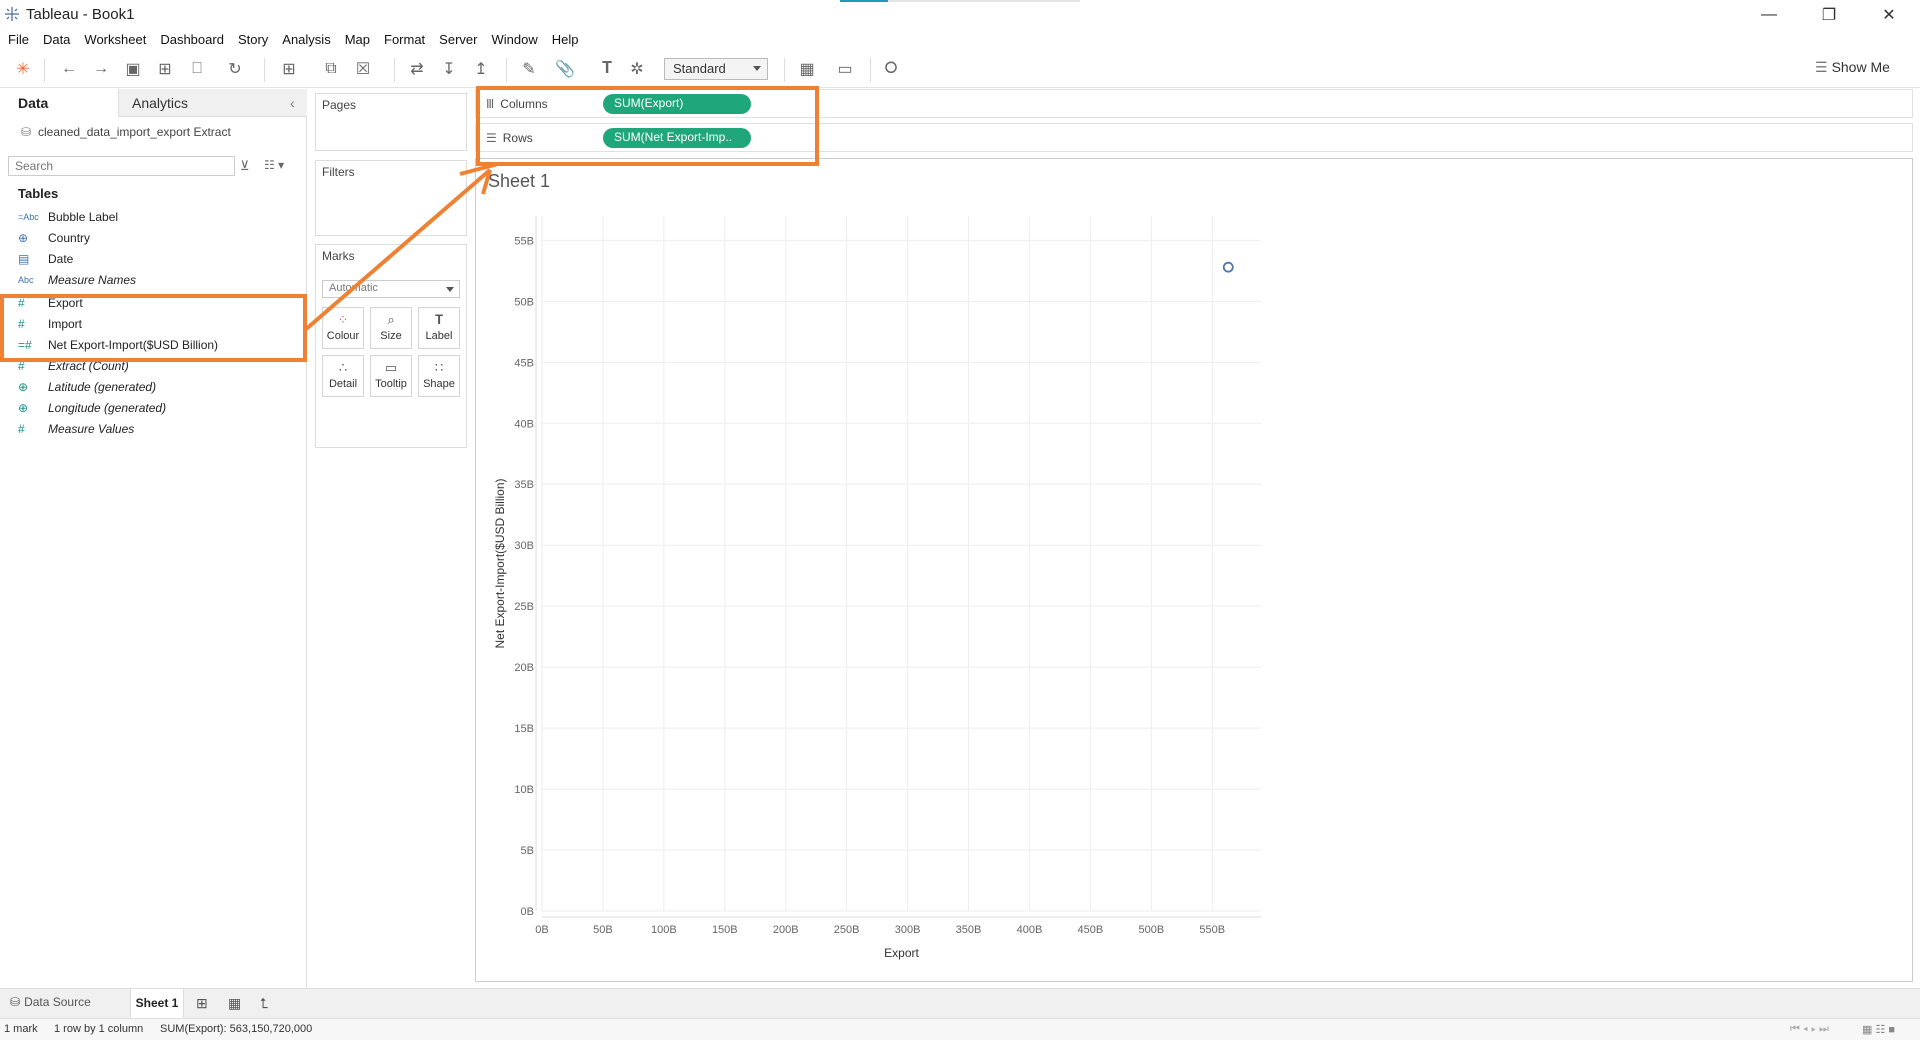  Describe the element at coordinates (391, 328) in the screenshot. I see `size-button: ⌕ Size` at that location.